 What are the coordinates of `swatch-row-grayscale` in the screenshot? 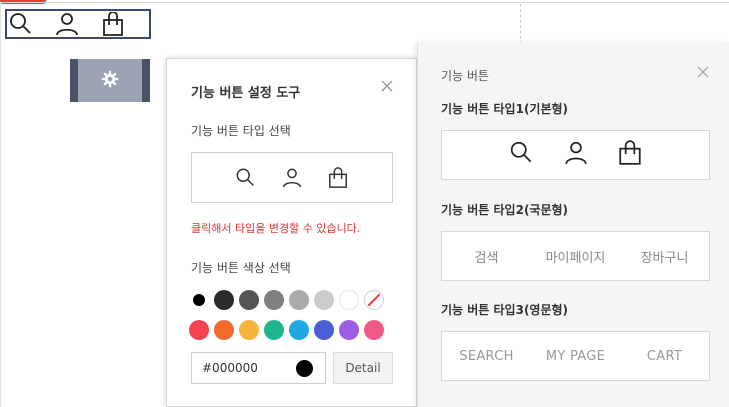 It's located at (294, 300).